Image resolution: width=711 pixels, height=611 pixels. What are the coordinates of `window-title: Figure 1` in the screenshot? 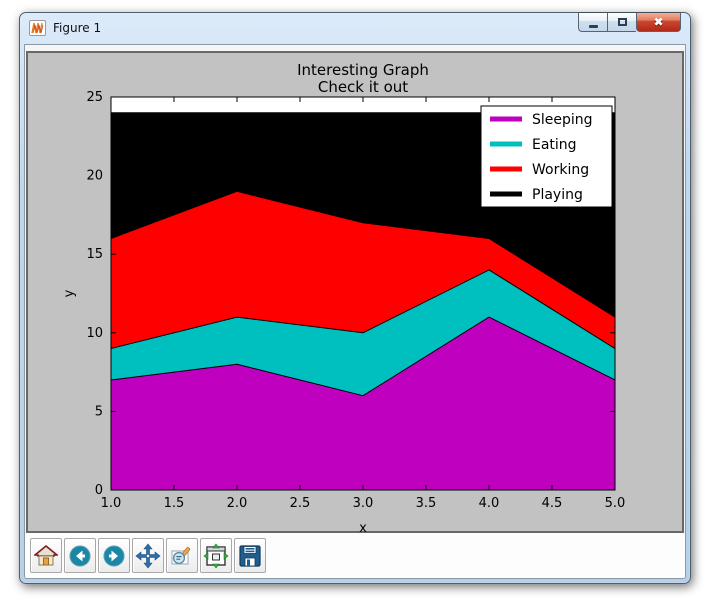 It's located at (77, 28).